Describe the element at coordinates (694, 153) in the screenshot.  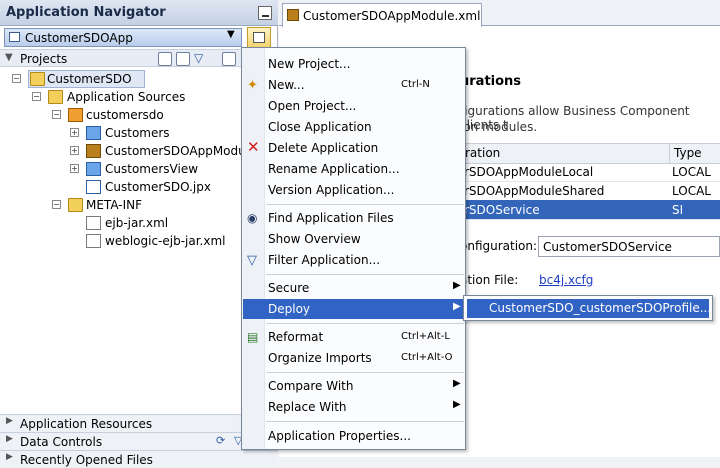
I see `column-header-type: Type` at that location.